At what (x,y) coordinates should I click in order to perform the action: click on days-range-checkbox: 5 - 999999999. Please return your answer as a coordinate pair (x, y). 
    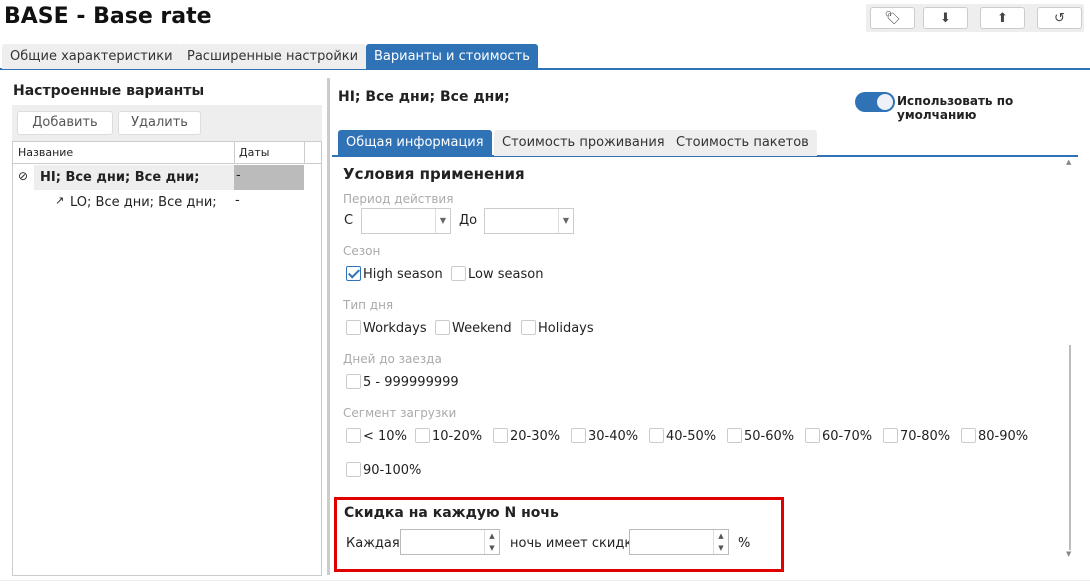
    Looking at the image, I should click on (402, 382).